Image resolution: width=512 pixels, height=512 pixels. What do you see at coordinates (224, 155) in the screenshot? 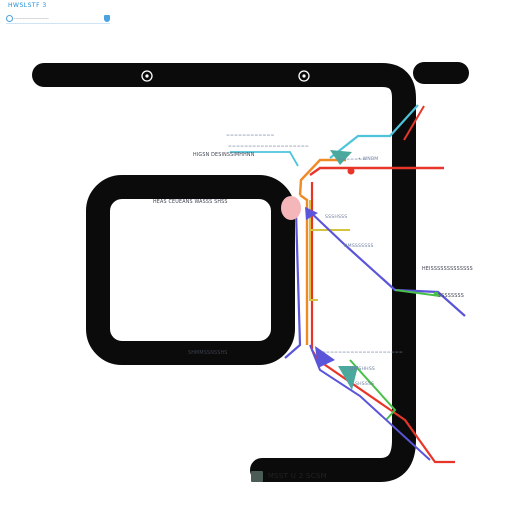
I see `label-left-a: HIGSN DESINSSIMHHNN` at bounding box center [224, 155].